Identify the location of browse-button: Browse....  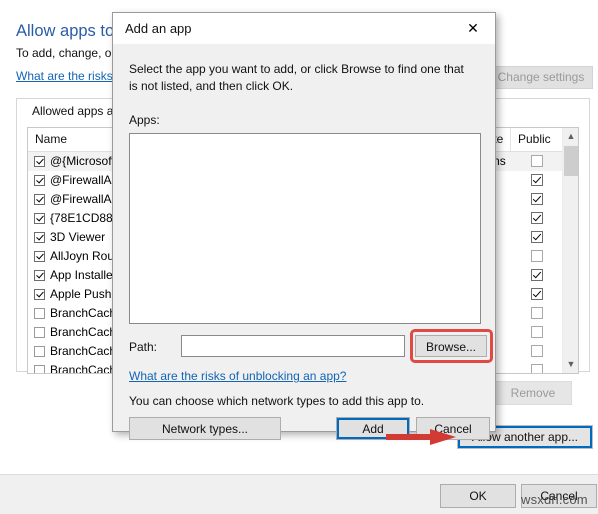
(451, 346).